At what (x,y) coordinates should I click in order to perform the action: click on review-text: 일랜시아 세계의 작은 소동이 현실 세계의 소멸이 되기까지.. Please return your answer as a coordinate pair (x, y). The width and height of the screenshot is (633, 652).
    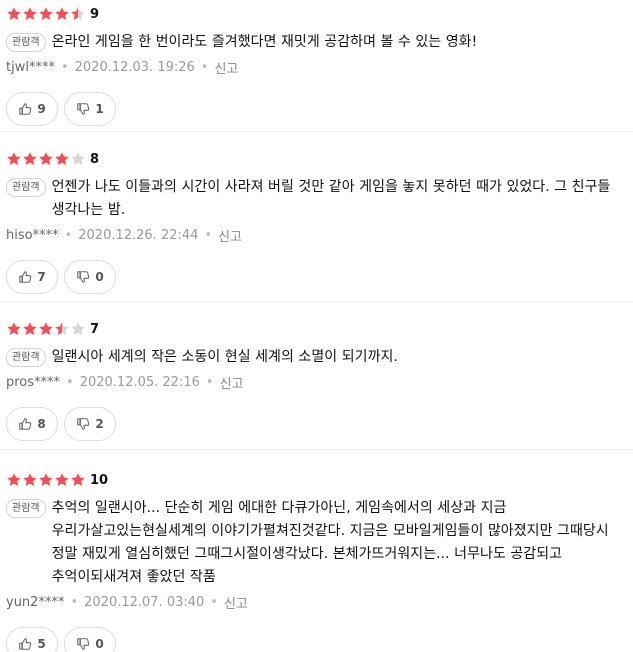
    Looking at the image, I should click on (224, 357).